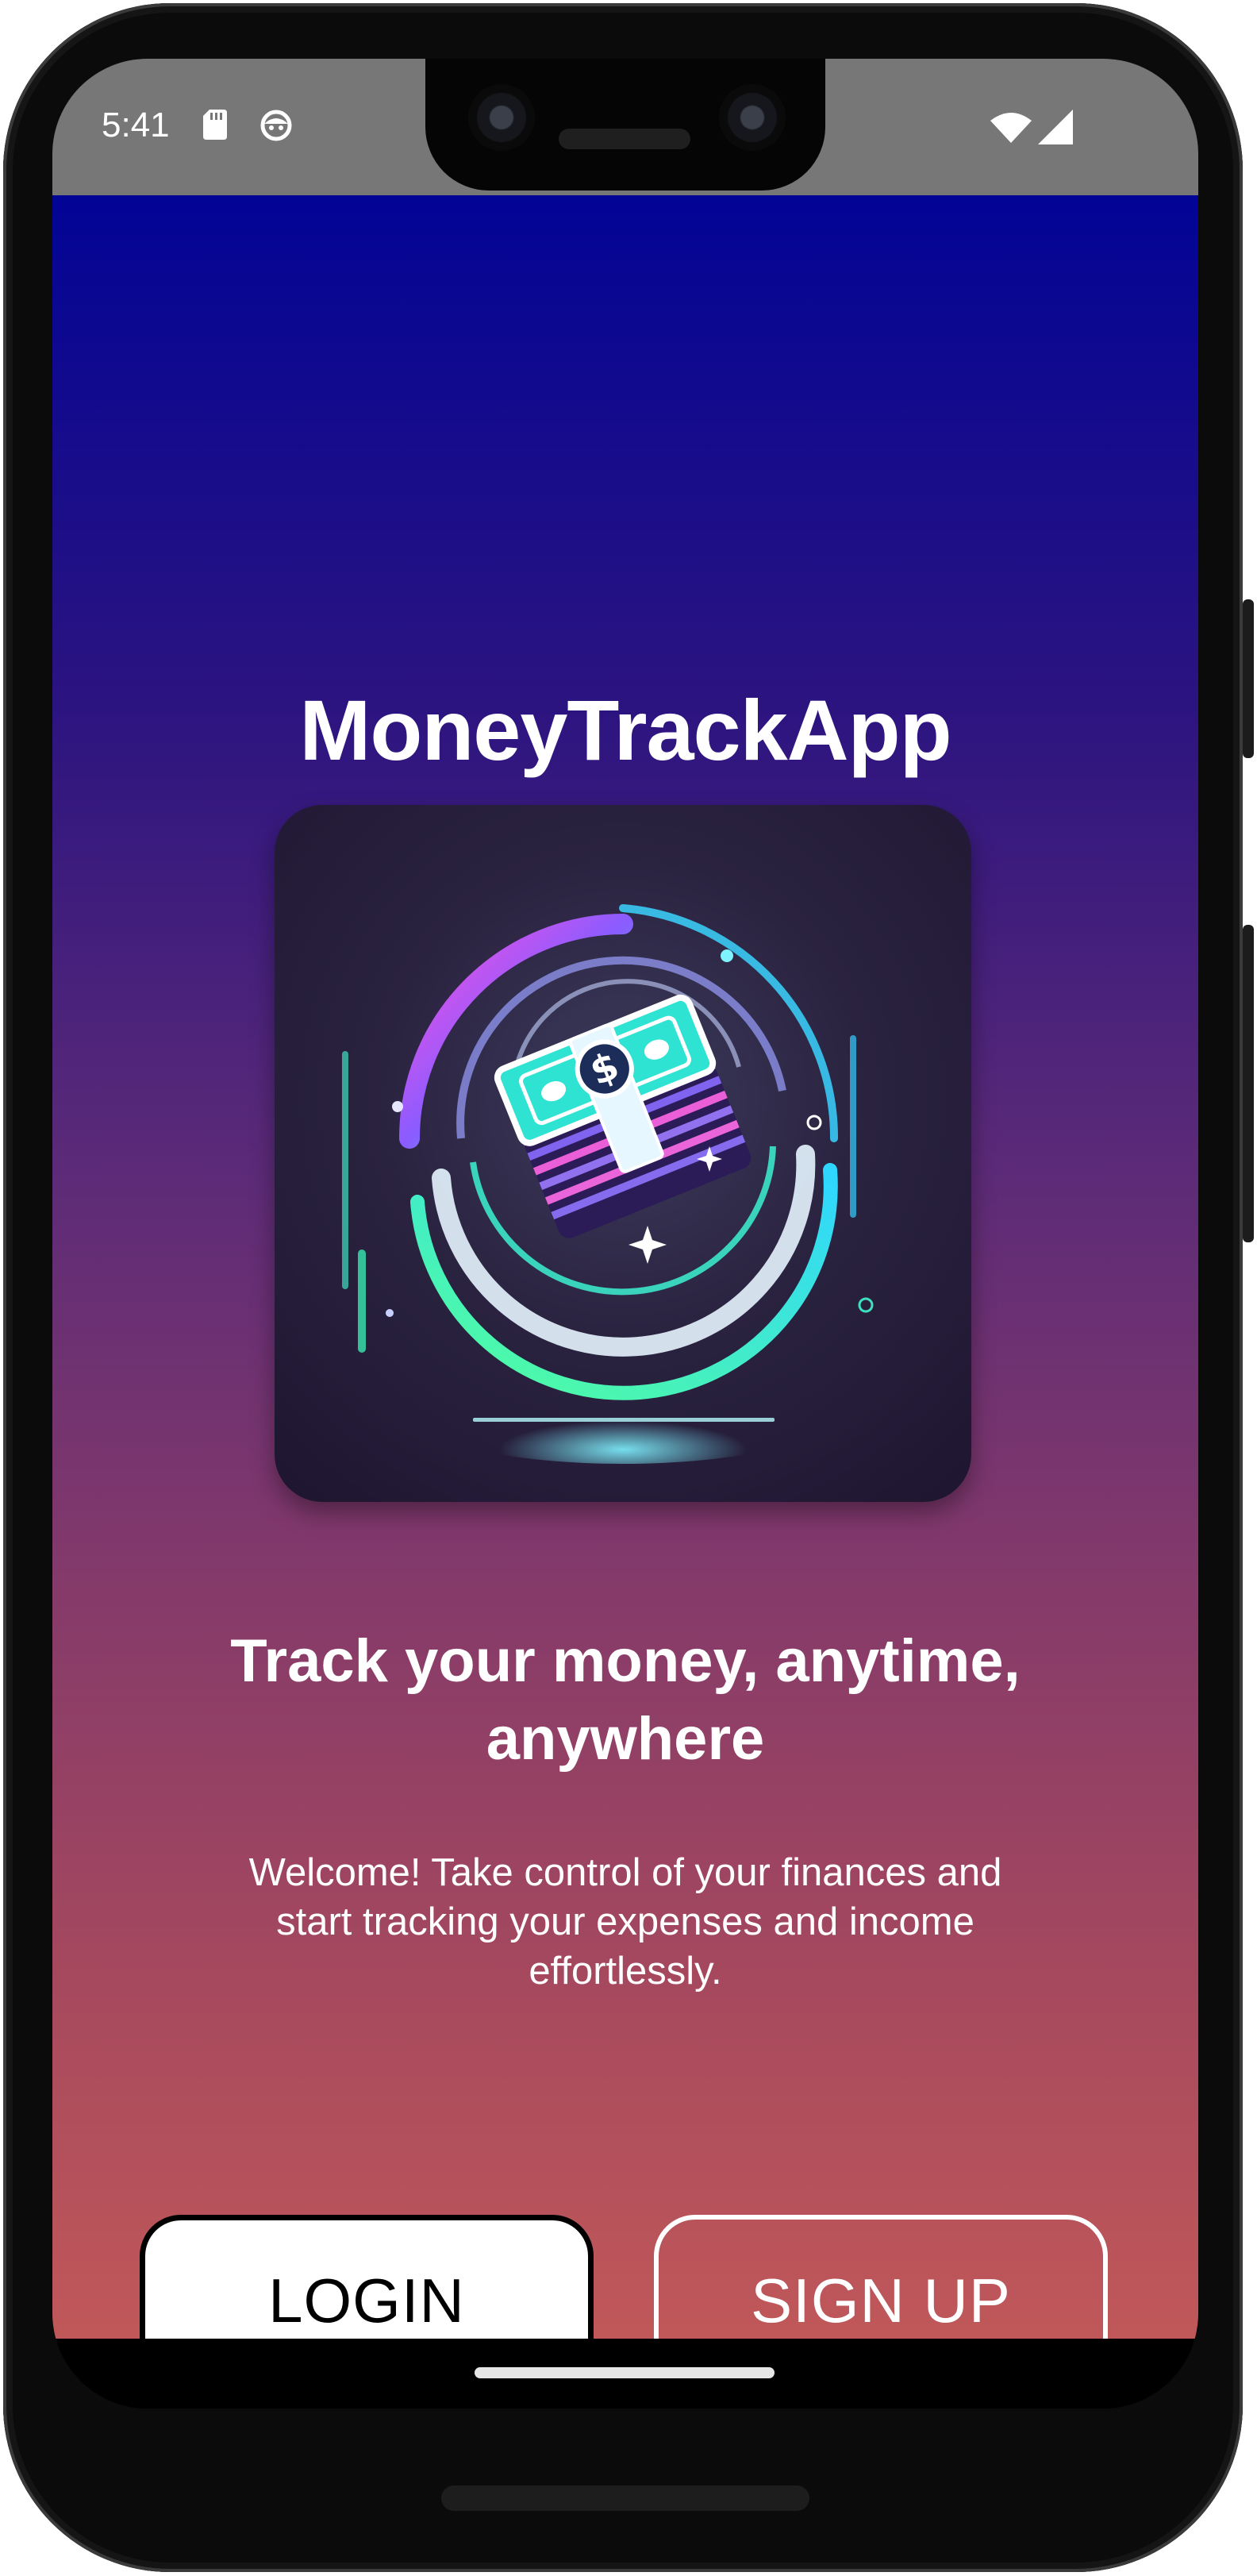 This screenshot has width=1257, height=2576. Describe the element at coordinates (1248, 678) in the screenshot. I see `power-button` at that location.